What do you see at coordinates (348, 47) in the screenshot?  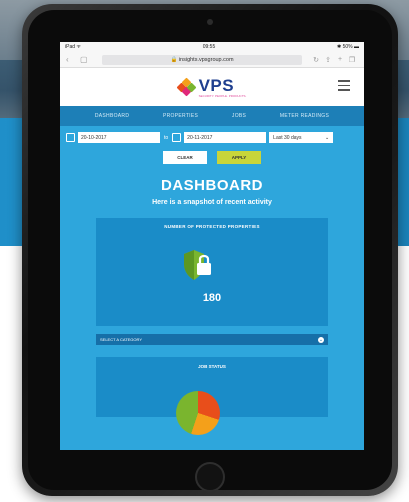 I see `battery-label: ✱ 50% ▬` at bounding box center [348, 47].